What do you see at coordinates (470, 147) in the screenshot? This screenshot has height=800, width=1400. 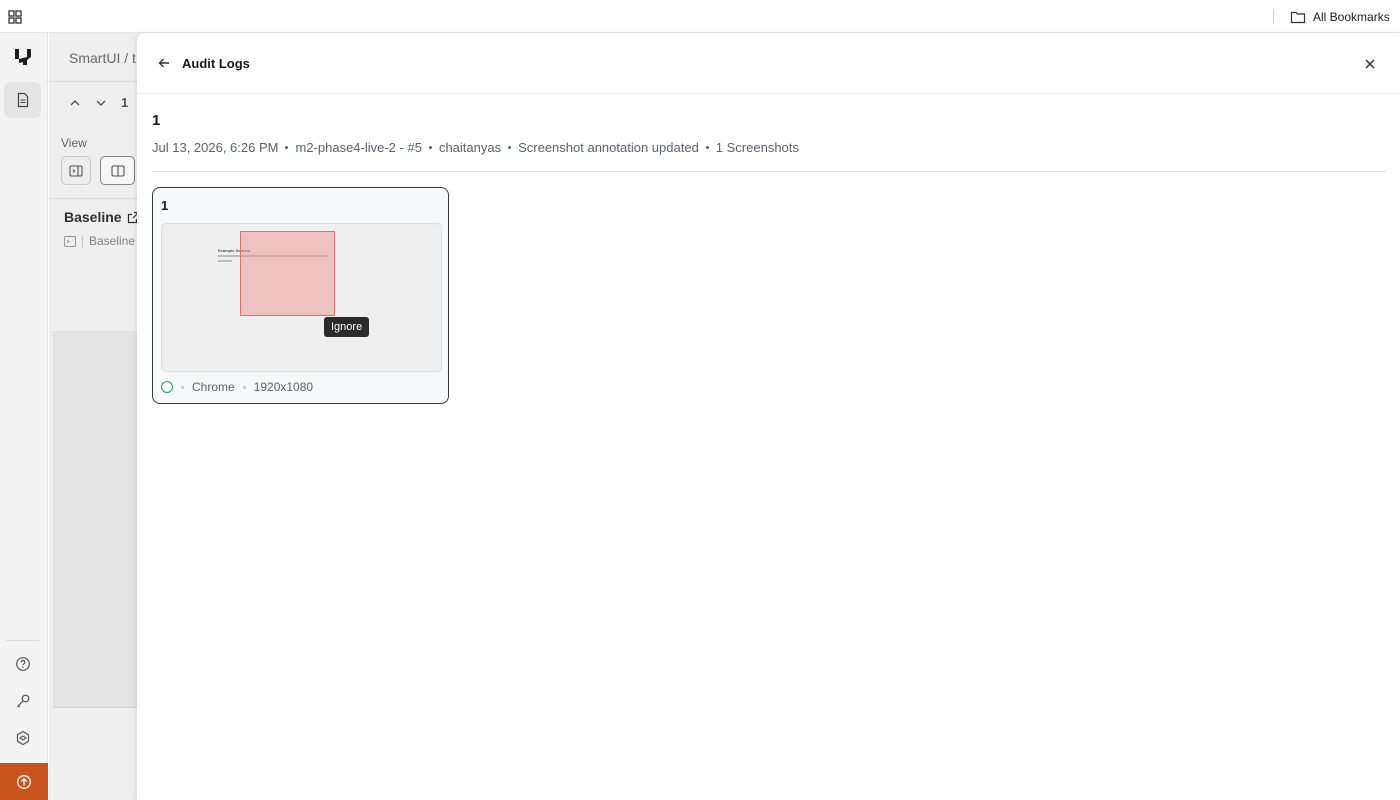 I see `meta-user: chaitanyas` at bounding box center [470, 147].